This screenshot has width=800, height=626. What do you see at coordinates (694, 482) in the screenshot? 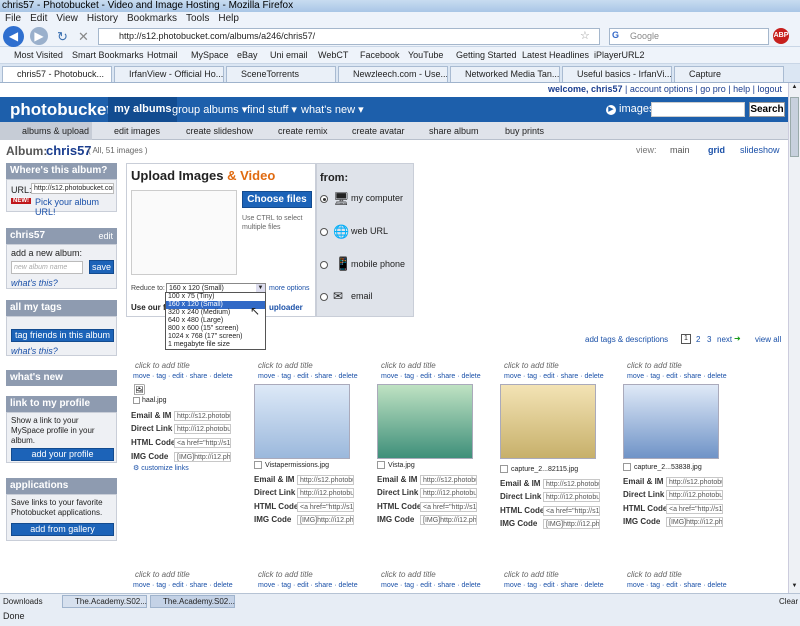
I see `email-im-field: http://s12.photobu` at bounding box center [694, 482].